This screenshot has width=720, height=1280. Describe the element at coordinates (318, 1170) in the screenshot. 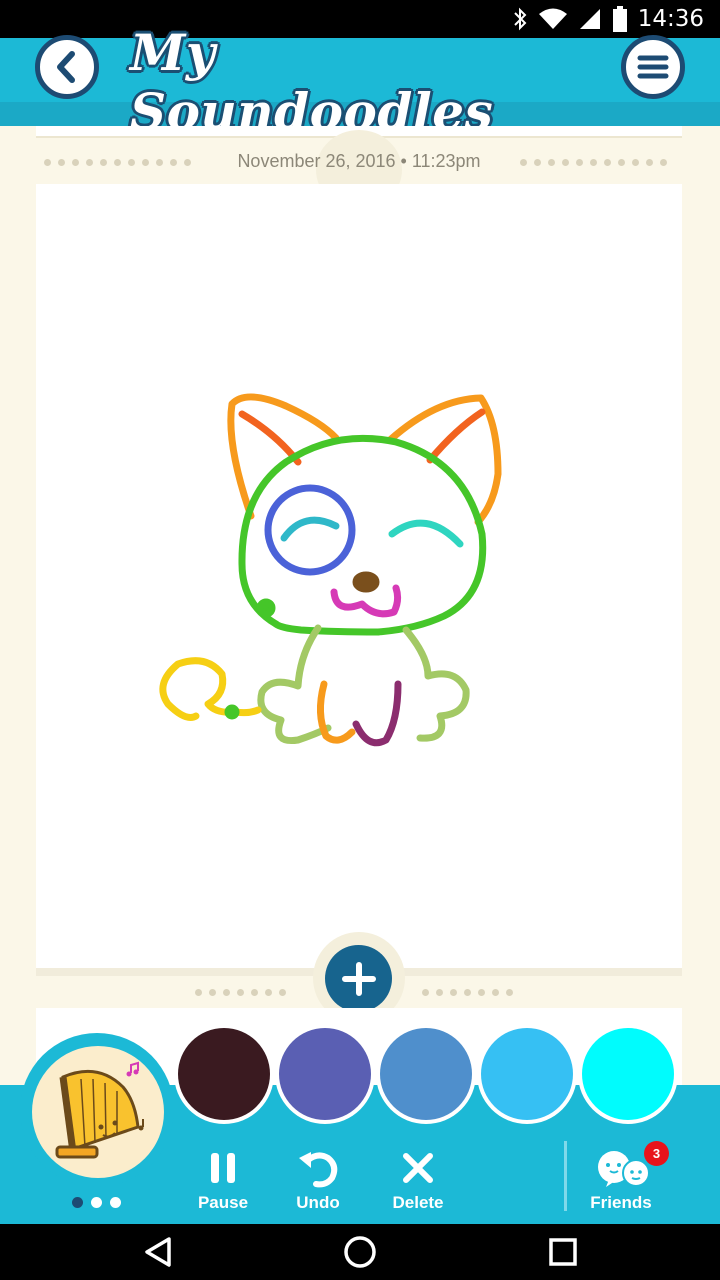

I see `undo-icon` at that location.